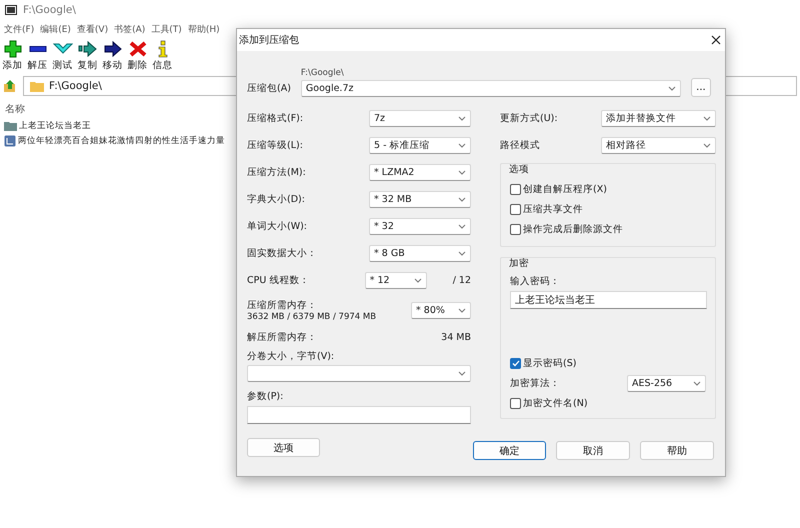 The height and width of the screenshot is (528, 800). What do you see at coordinates (322, 73) in the screenshot?
I see `archive-folder: F:\Google\` at bounding box center [322, 73].